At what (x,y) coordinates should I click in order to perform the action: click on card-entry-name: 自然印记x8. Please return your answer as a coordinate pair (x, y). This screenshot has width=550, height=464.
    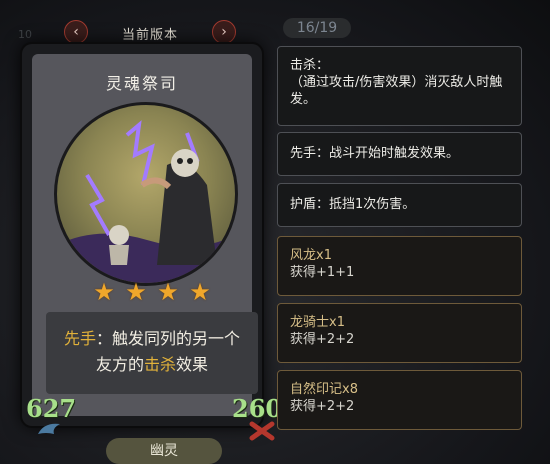
    Looking at the image, I should click on (324, 389).